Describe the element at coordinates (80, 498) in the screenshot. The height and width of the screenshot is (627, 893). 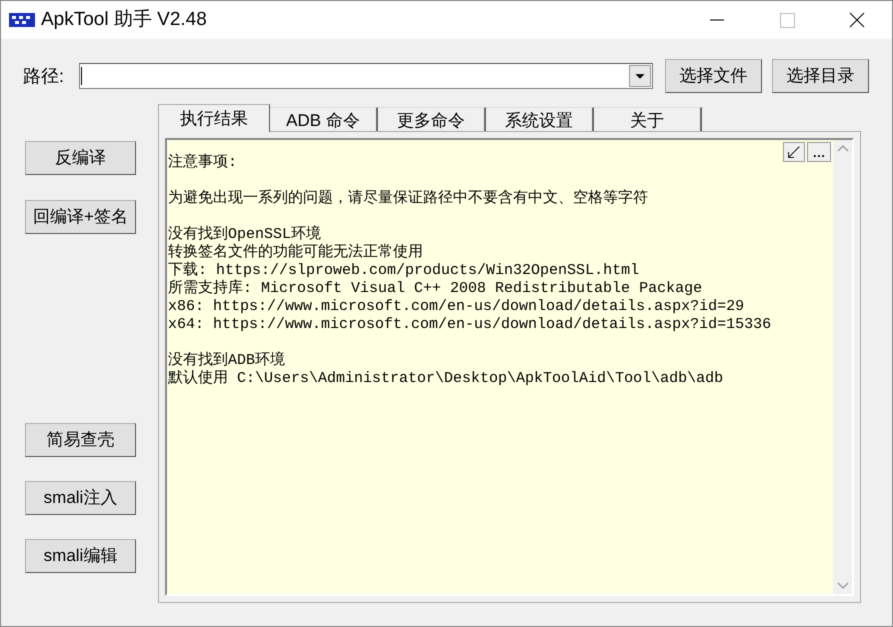
I see `action-button: smali注入` at that location.